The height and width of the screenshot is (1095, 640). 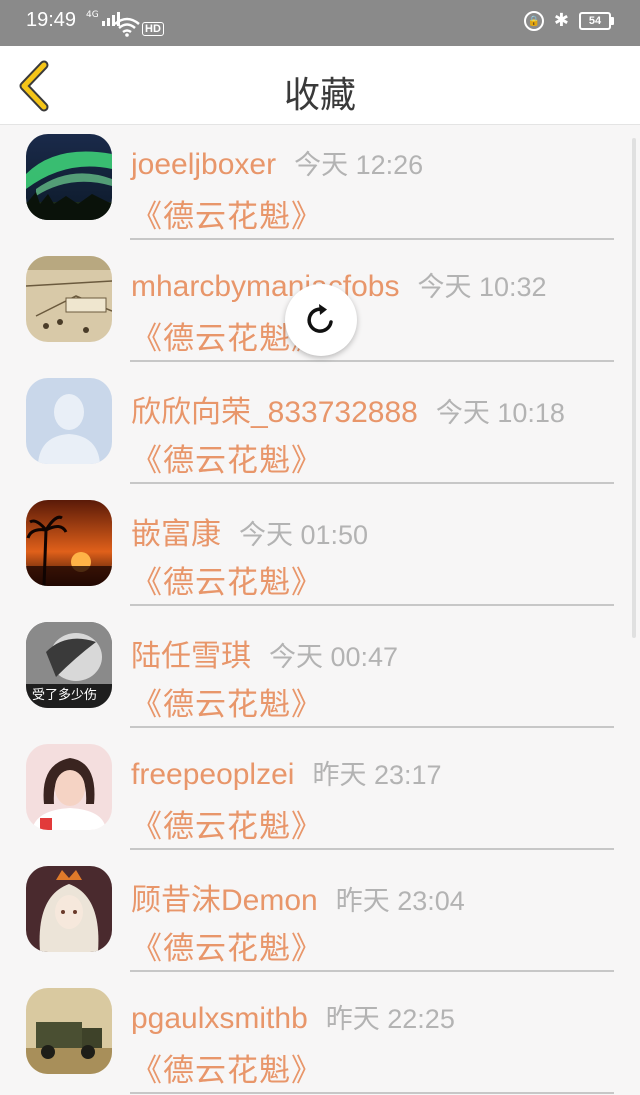 I want to click on timestamp: 今天 10:32, so click(x=482, y=287).